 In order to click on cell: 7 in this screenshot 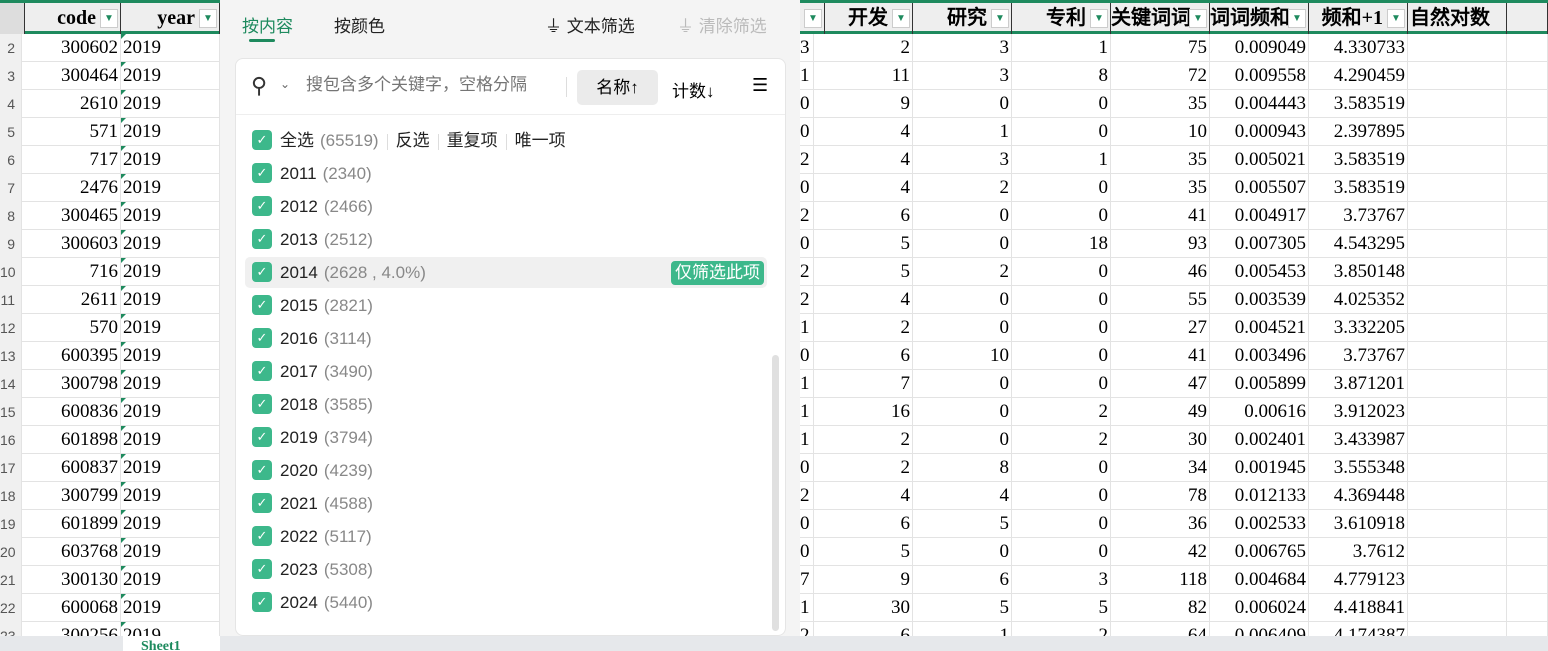, I will do `click(863, 384)`.